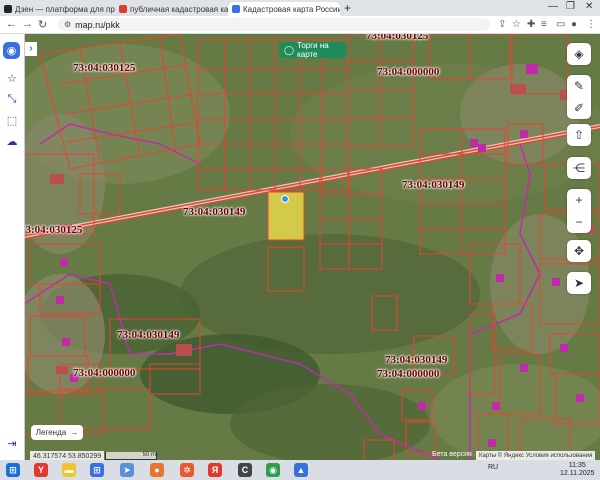 This screenshot has height=480, width=600. What do you see at coordinates (236, 9) in the screenshot?
I see `map-favicon-icon` at bounding box center [236, 9].